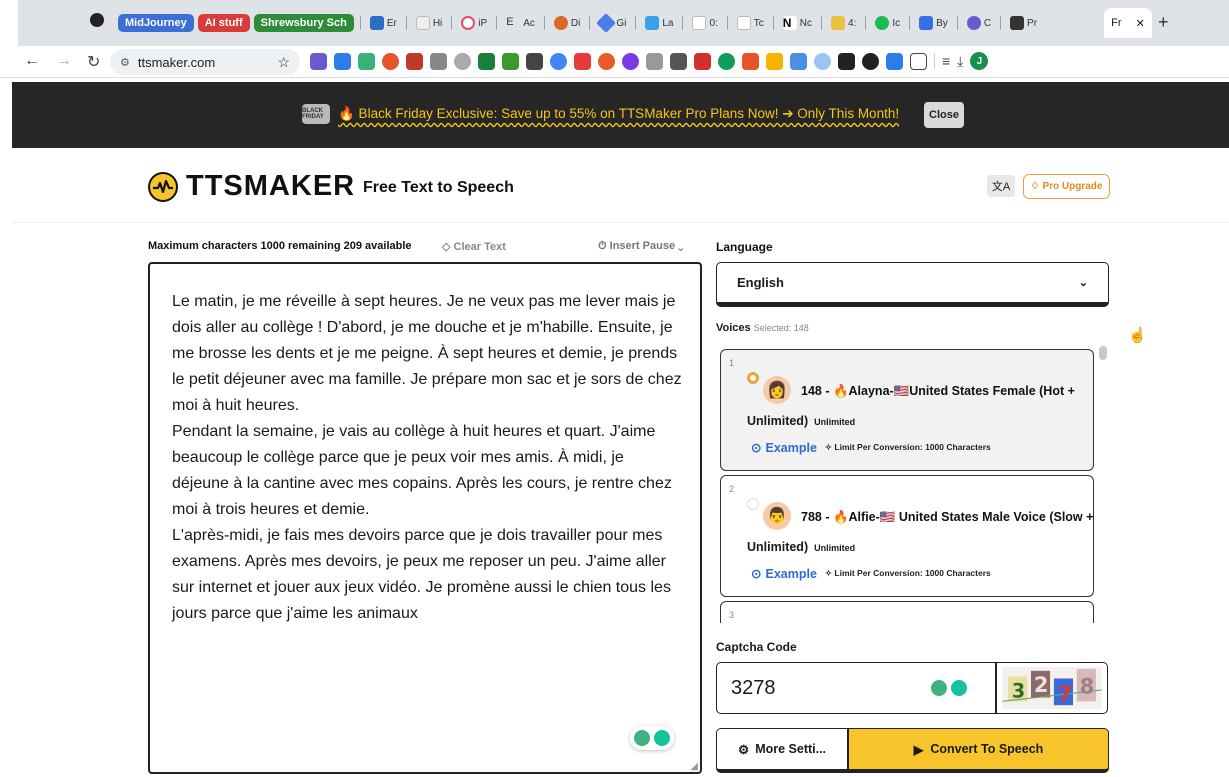  Describe the element at coordinates (529, 23) in the screenshot. I see `tab-label: Ac` at that location.